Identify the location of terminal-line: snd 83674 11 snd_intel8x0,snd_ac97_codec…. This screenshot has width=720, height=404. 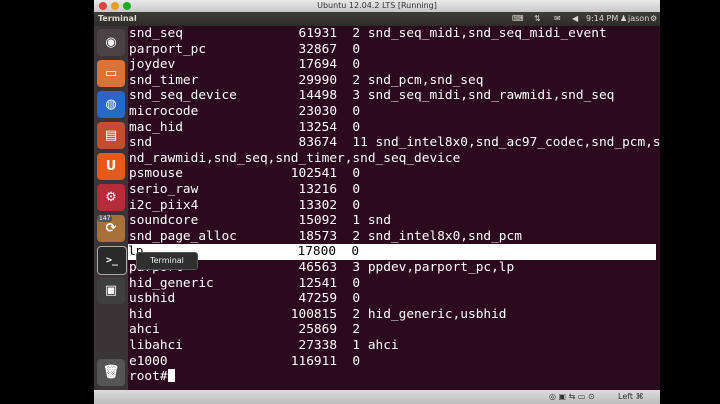
(394, 143).